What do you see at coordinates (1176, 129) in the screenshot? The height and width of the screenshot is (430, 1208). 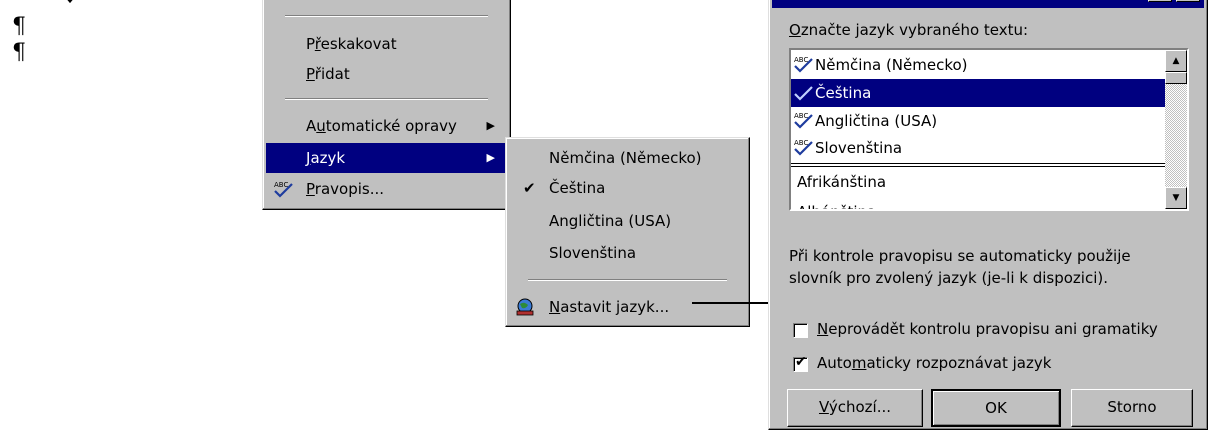 I see `listbox-scrollbar: ▲ ▼` at bounding box center [1176, 129].